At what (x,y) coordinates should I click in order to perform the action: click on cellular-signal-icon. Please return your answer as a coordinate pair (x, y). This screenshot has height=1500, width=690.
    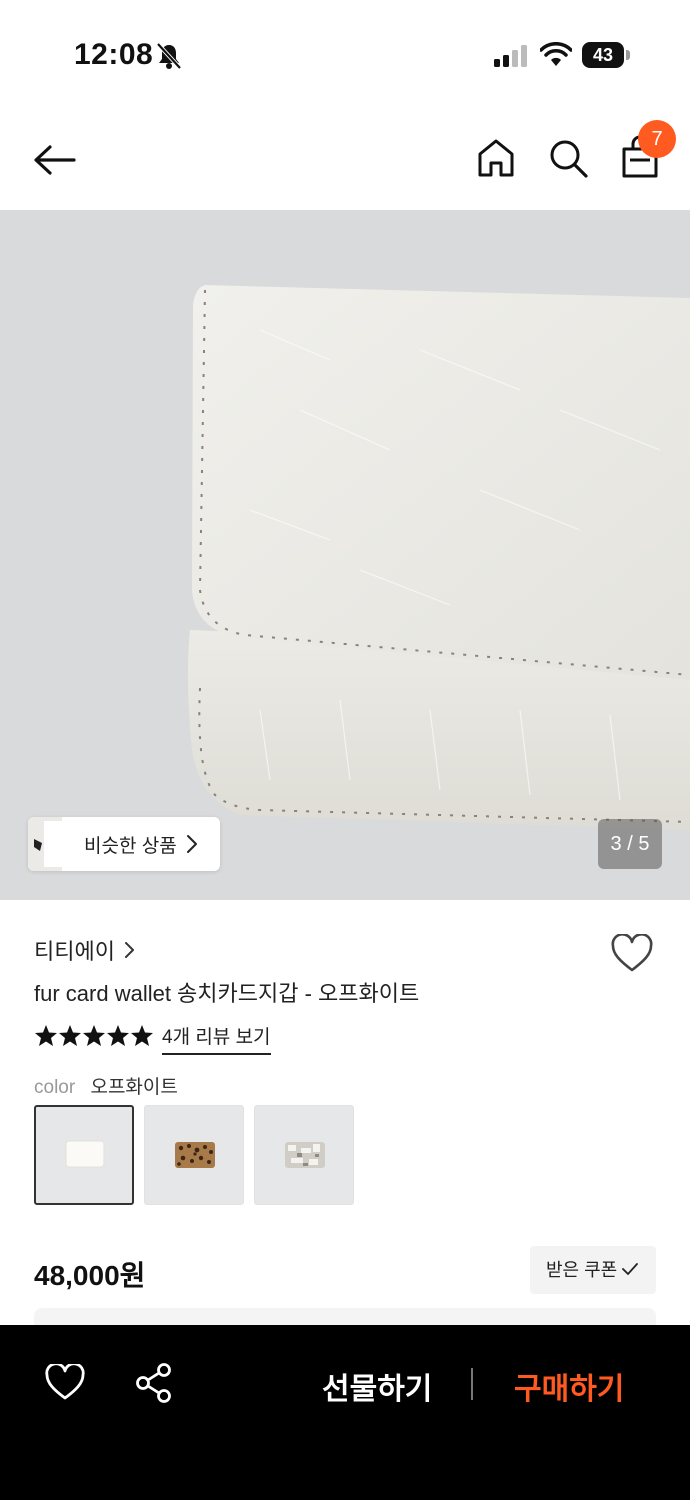
    Looking at the image, I should click on (510, 56).